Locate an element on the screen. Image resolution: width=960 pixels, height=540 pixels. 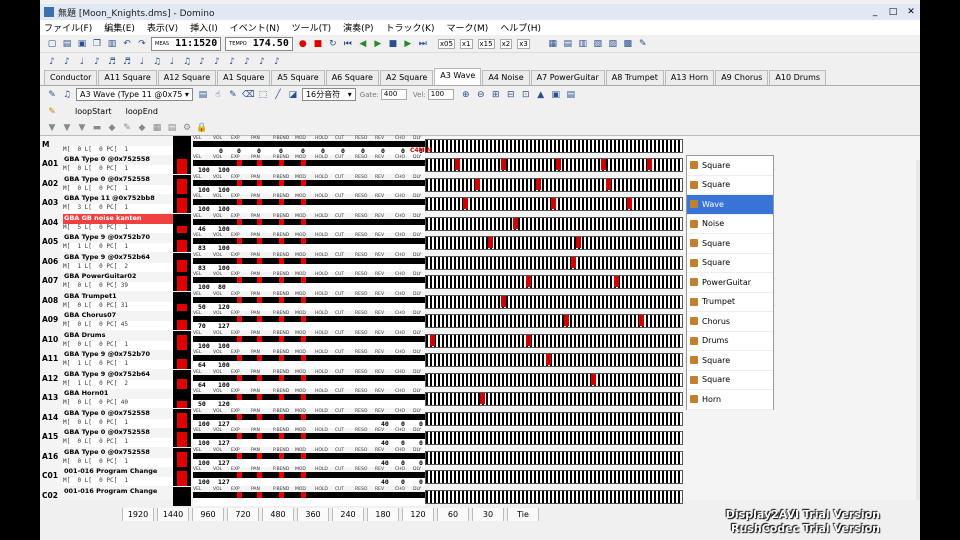
triplet-note-icon: ♫ is located at coordinates (157, 62).